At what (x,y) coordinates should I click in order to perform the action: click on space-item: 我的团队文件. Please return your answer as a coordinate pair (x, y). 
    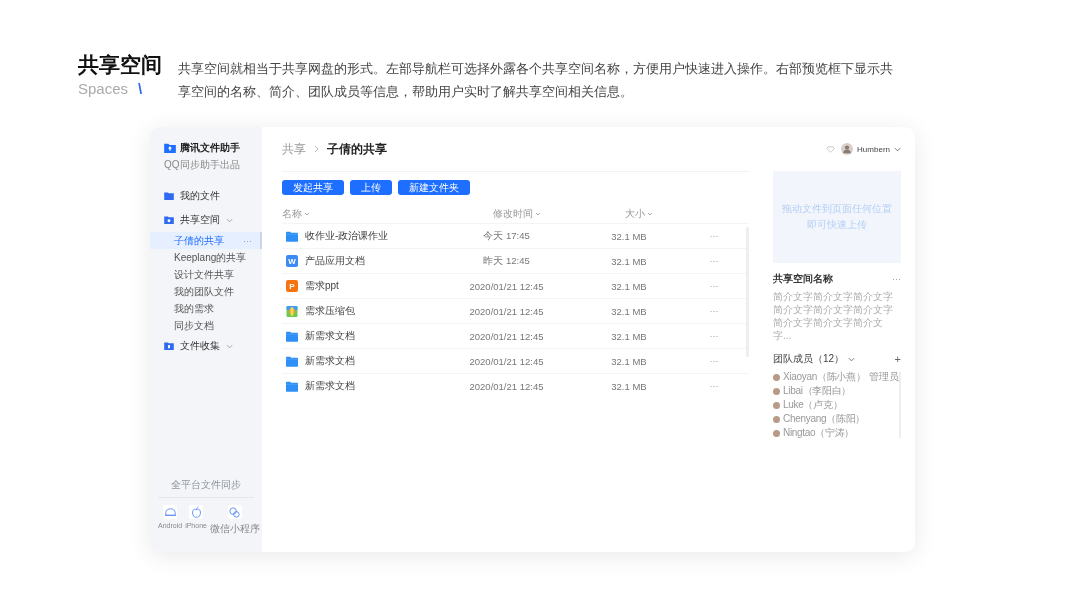
    Looking at the image, I should click on (206, 291).